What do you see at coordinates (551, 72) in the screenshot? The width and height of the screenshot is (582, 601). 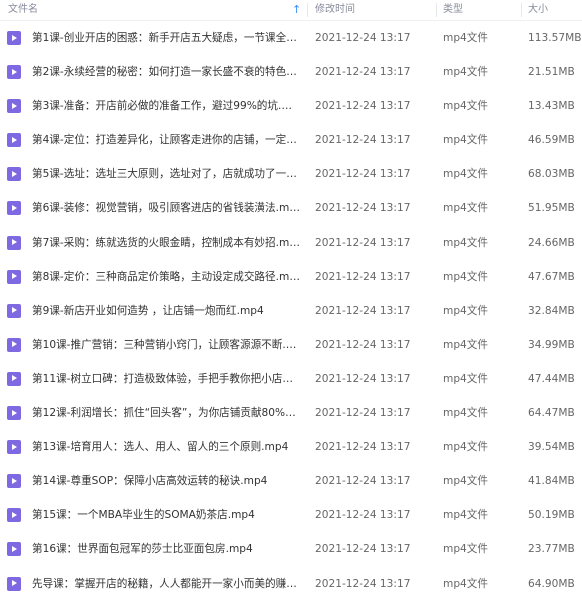 I see `file-size: 21.51MB` at bounding box center [551, 72].